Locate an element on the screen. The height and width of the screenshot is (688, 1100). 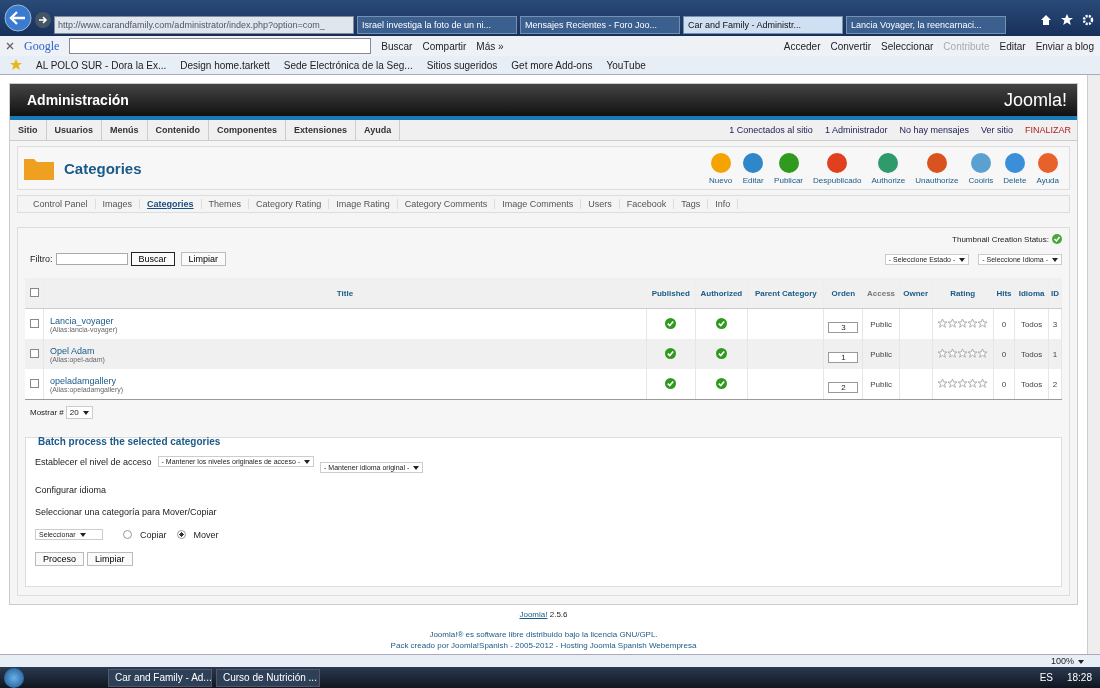
menu-item: Contenido is located at coordinates (178, 130).